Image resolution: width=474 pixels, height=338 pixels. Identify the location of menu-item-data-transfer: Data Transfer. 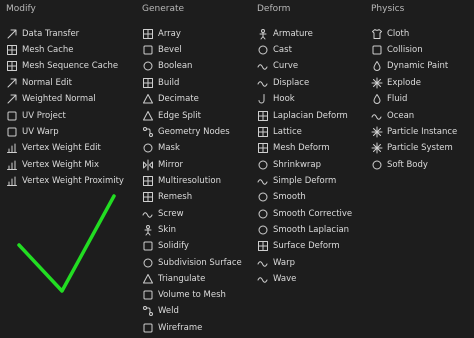
(42, 34).